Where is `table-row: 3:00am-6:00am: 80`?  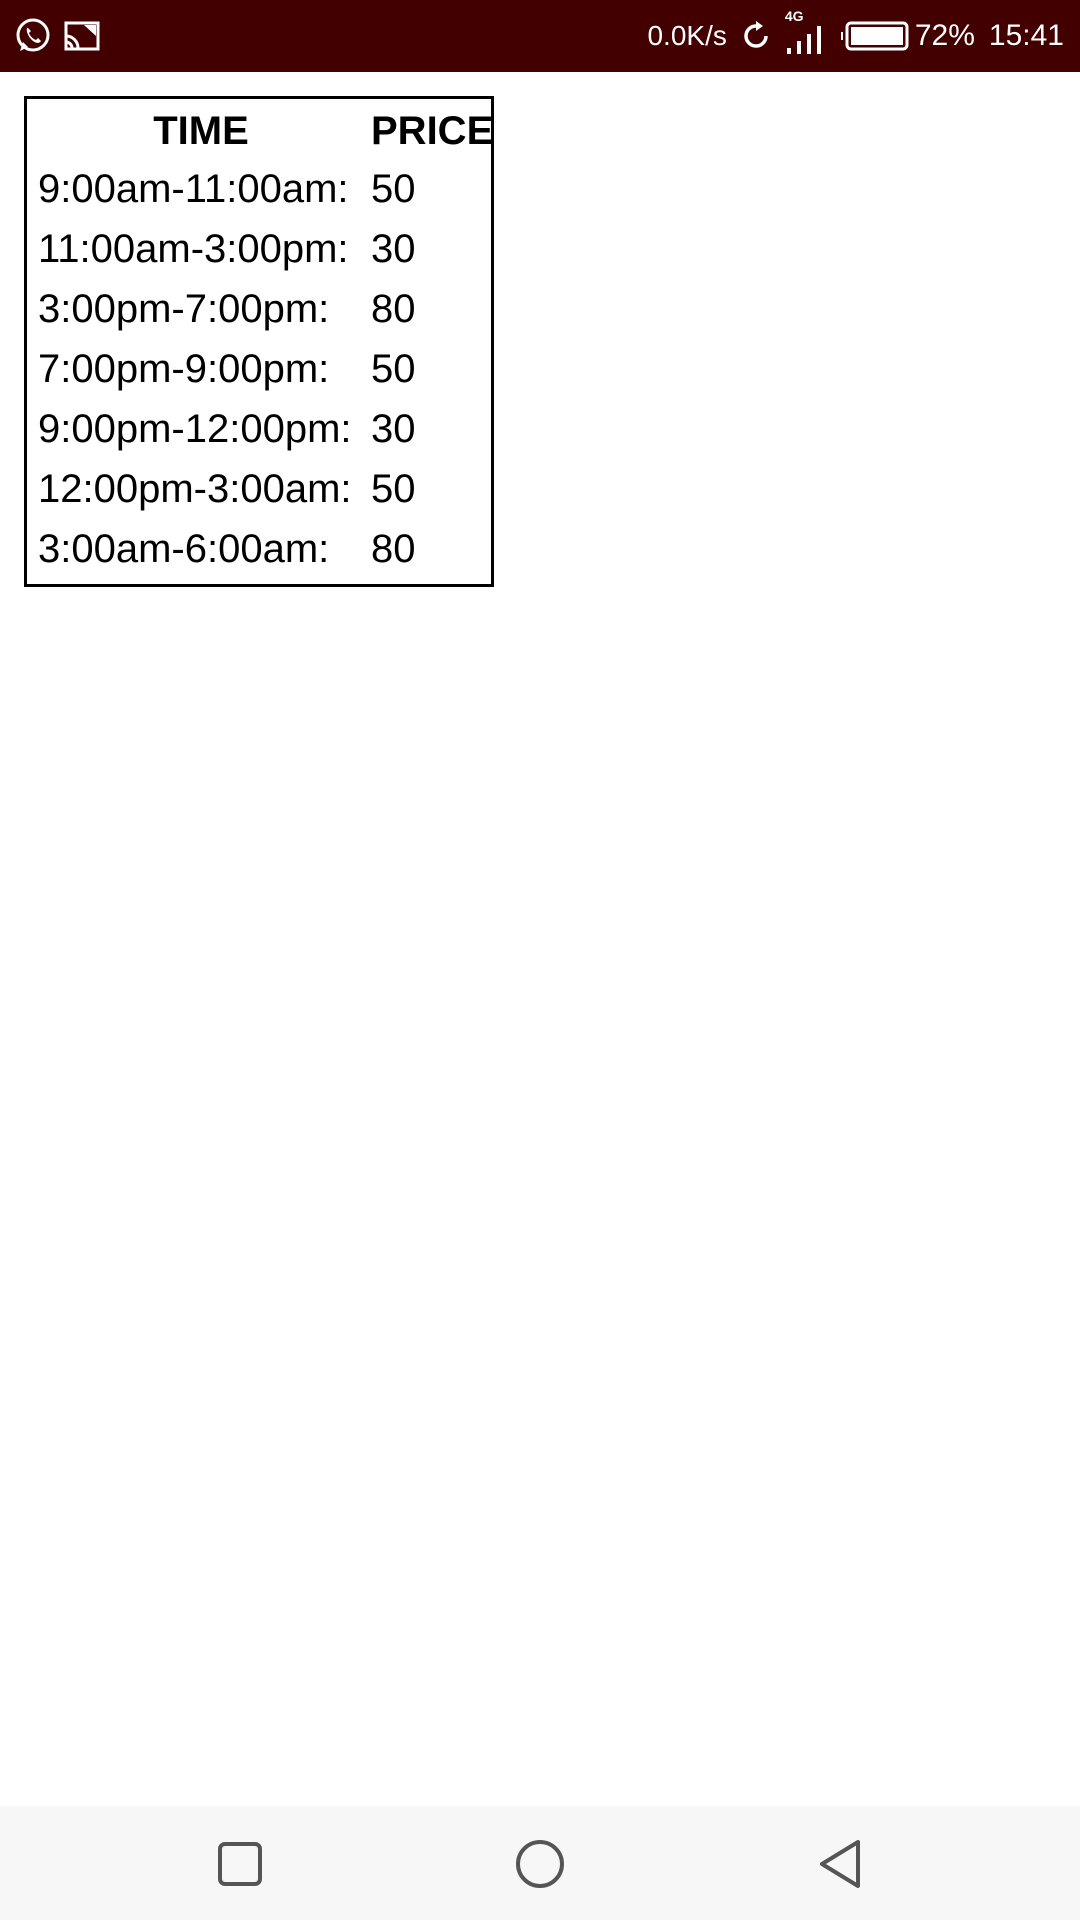 table-row: 3:00am-6:00am: 80 is located at coordinates (259, 549).